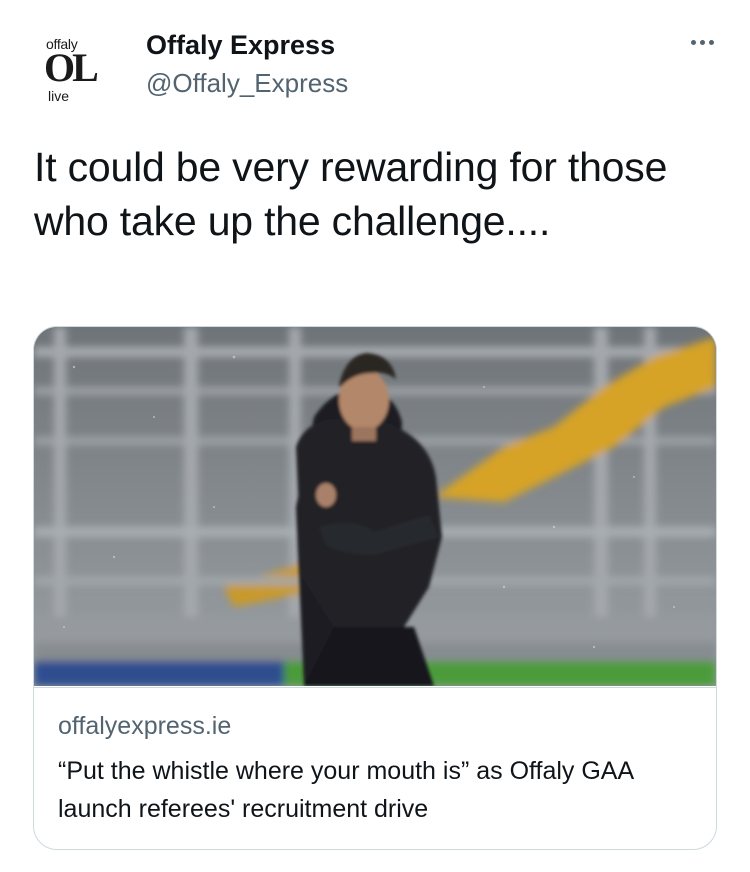  Describe the element at coordinates (59, 96) in the screenshot. I see `avatar-logo-bottom-text: live` at that location.